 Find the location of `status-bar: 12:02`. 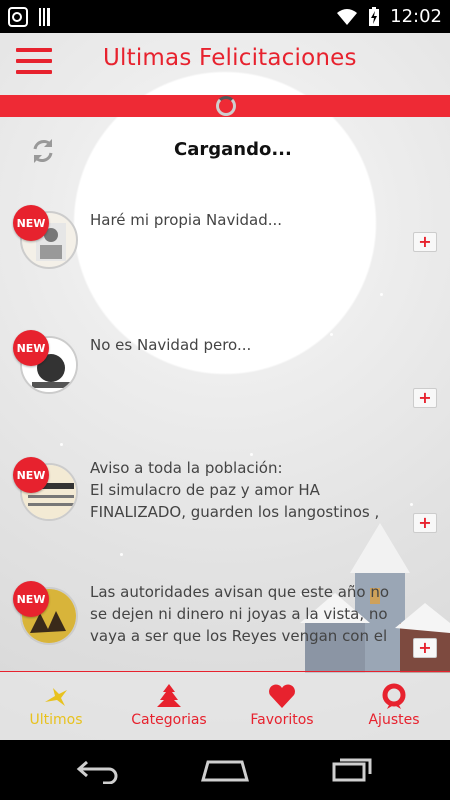

status-bar: 12:02 is located at coordinates (225, 16).